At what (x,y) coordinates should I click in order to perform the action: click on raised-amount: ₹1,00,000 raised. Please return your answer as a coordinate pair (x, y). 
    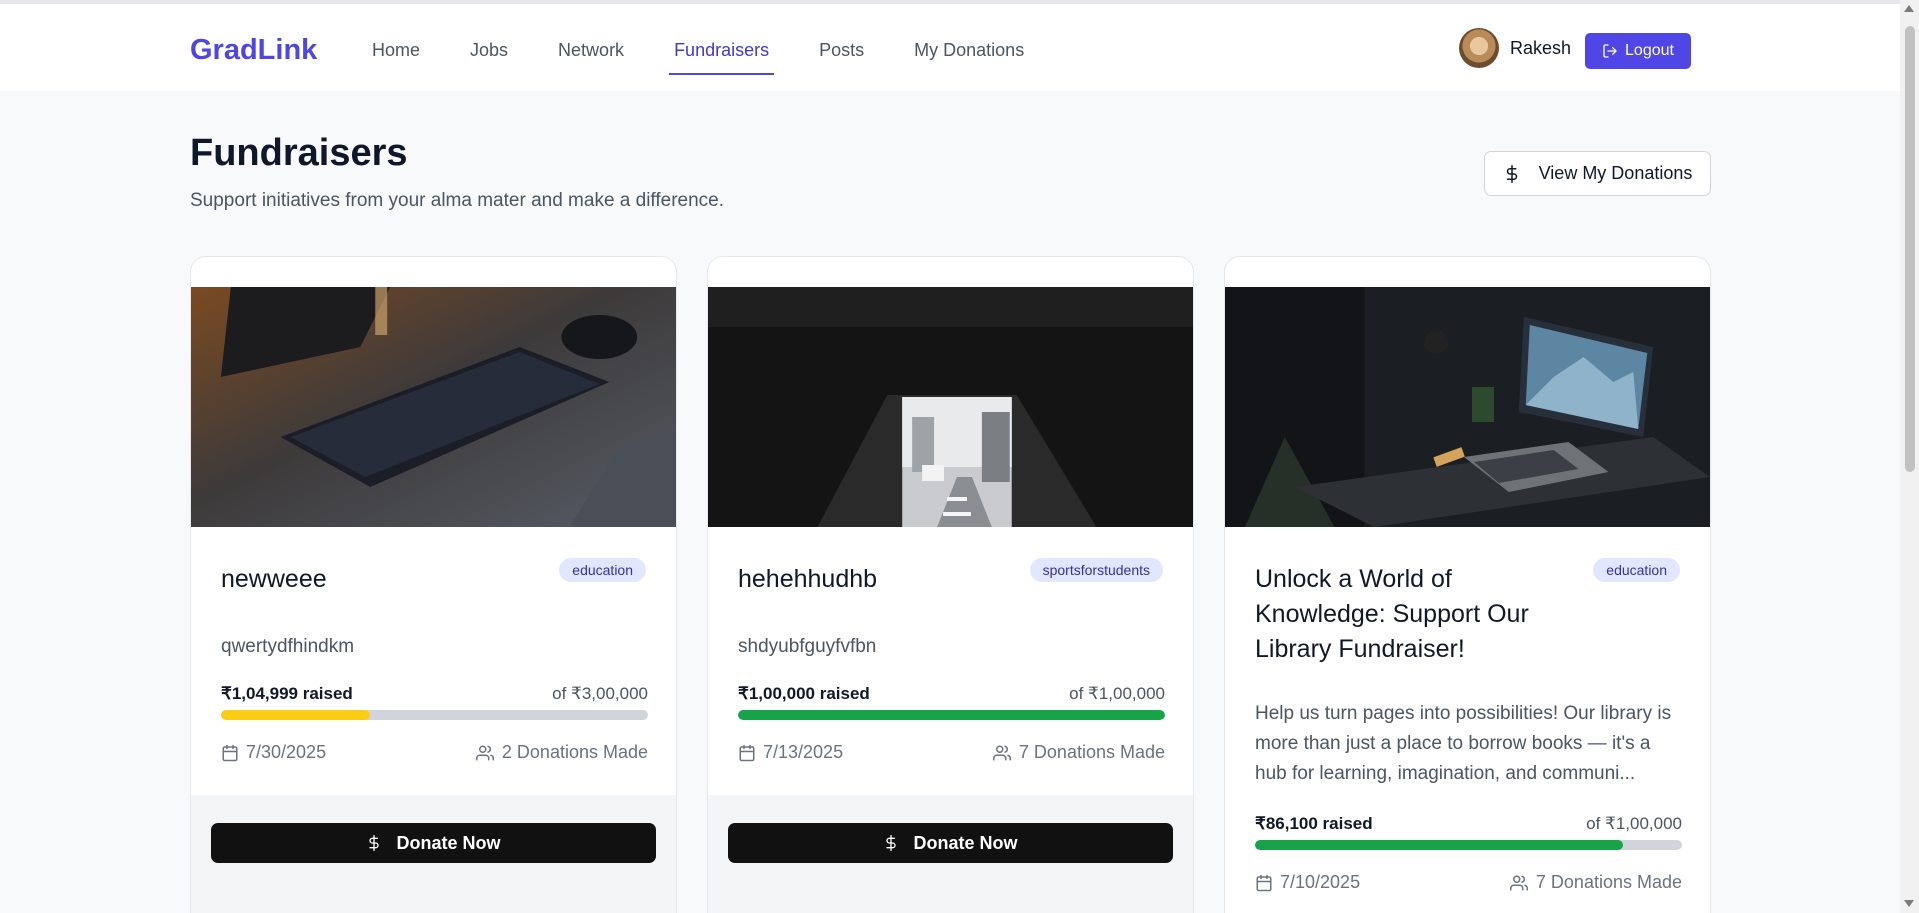
    Looking at the image, I should click on (804, 693).